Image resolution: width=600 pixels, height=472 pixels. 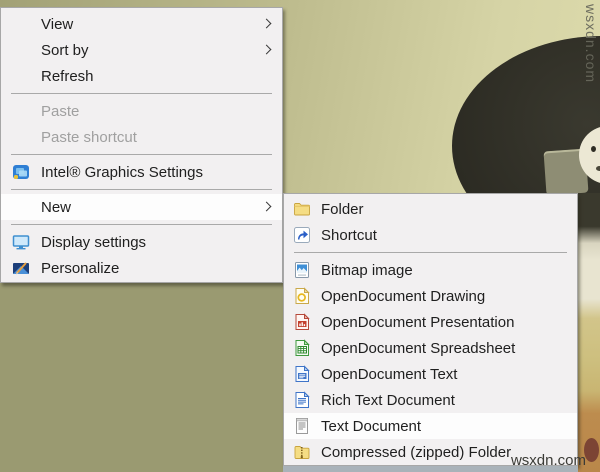 What do you see at coordinates (403, 296) in the screenshot?
I see `menu-item-label: OpenDocument Drawing` at bounding box center [403, 296].